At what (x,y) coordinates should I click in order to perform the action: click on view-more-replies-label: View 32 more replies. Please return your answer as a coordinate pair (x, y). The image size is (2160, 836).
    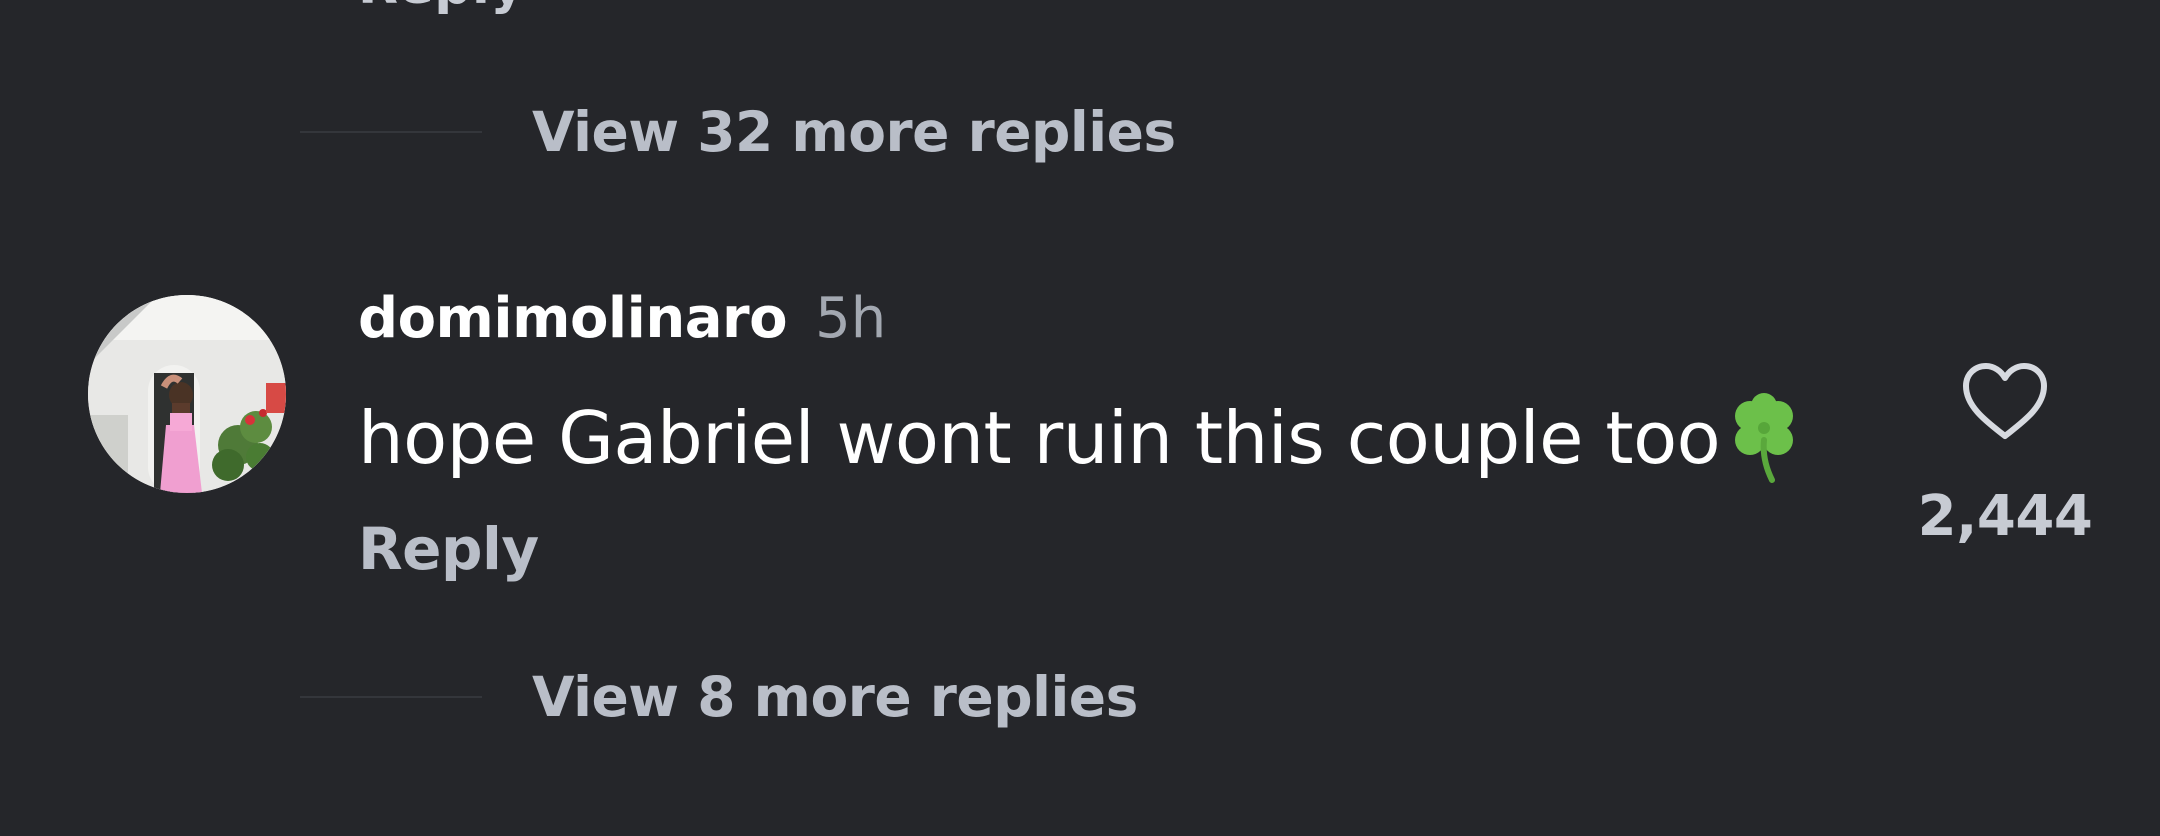
    Looking at the image, I should click on (854, 132).